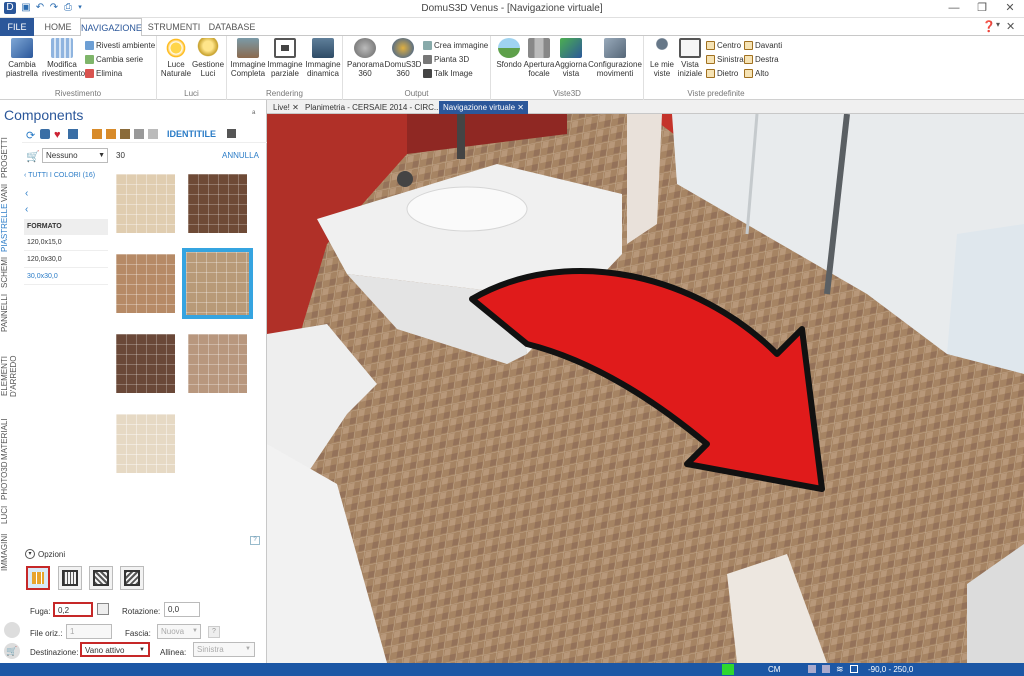 This screenshot has width=1024, height=676. Describe the element at coordinates (763, 45) in the screenshot. I see `view-davanti-button: Davanti` at that location.